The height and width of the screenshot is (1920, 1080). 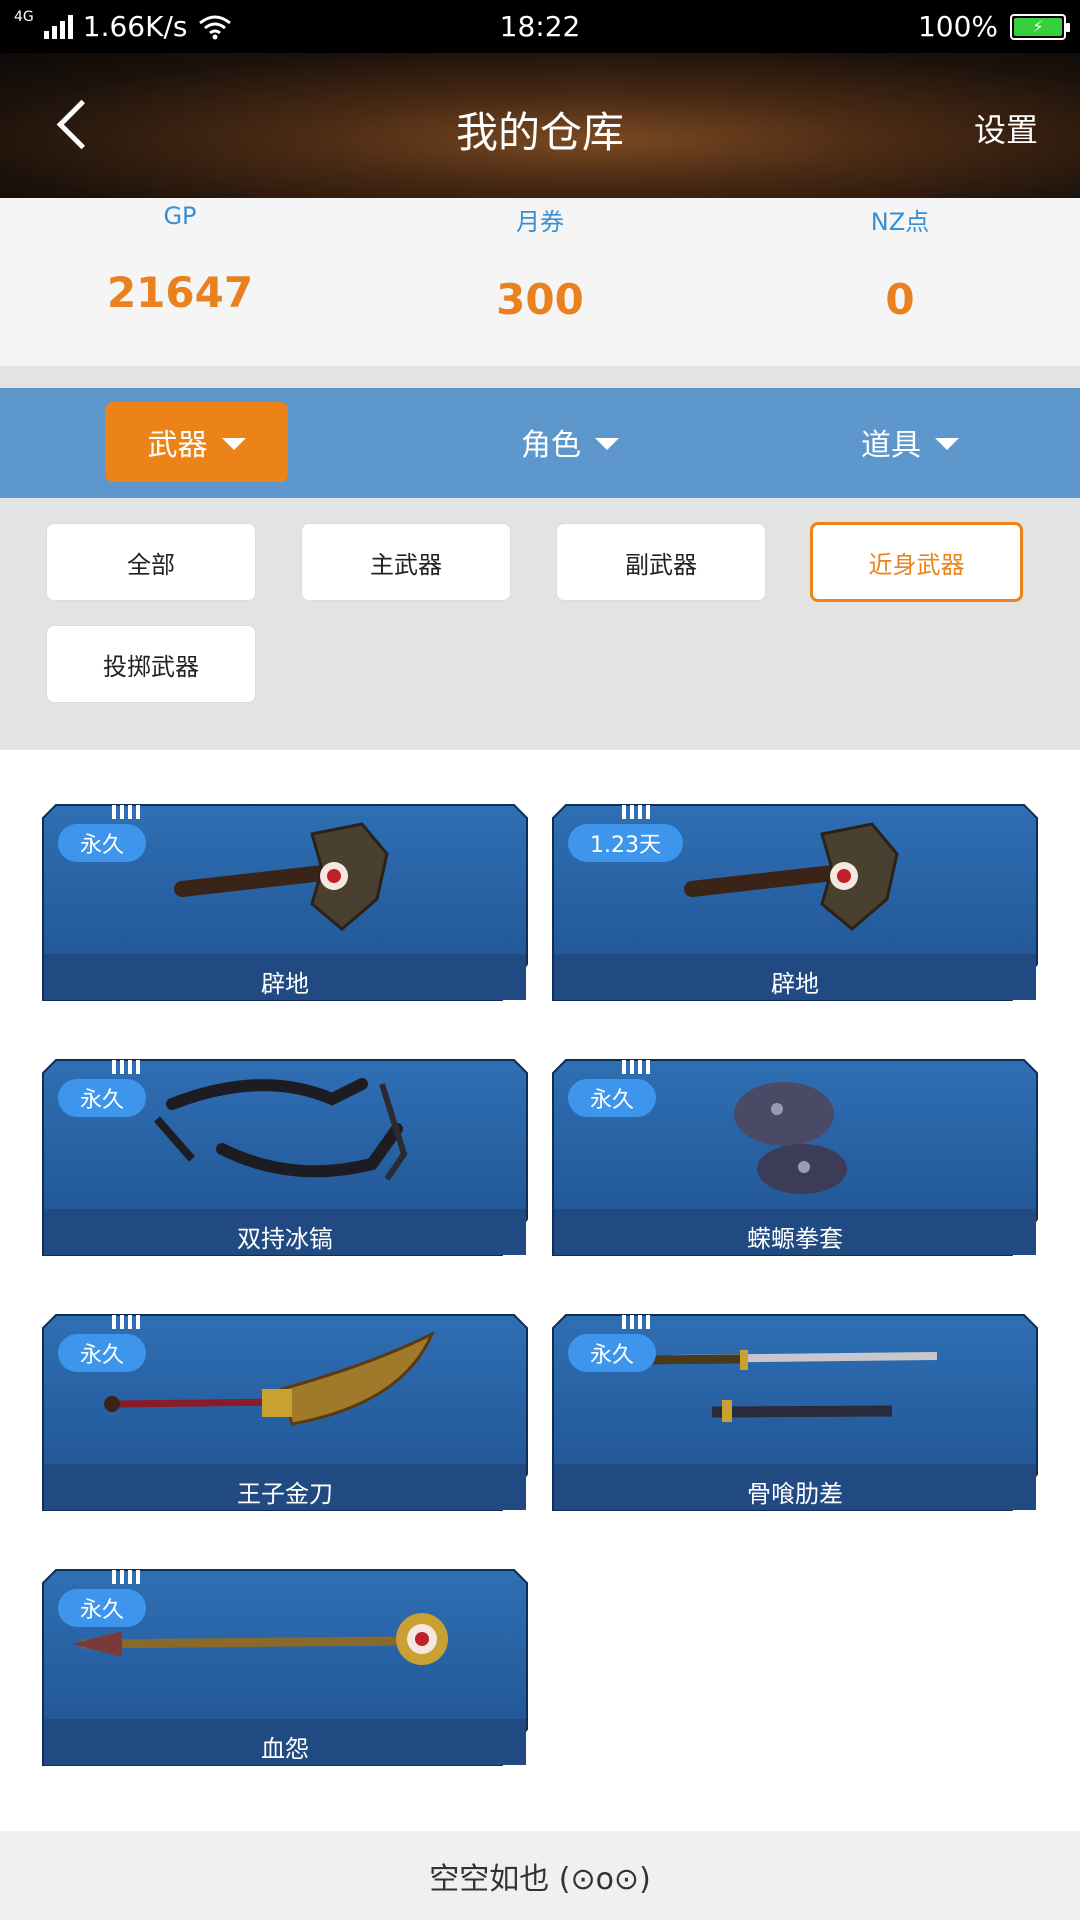 I want to click on footer-text: 空空如也 (⊙o⊙), so click(x=540, y=1879).